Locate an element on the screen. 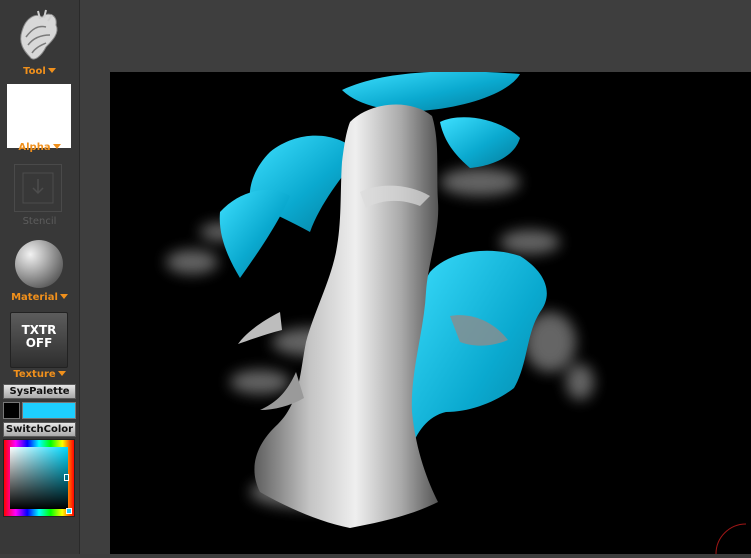 The height and width of the screenshot is (558, 751). texture-off-button: TXTR OFF is located at coordinates (39, 340).